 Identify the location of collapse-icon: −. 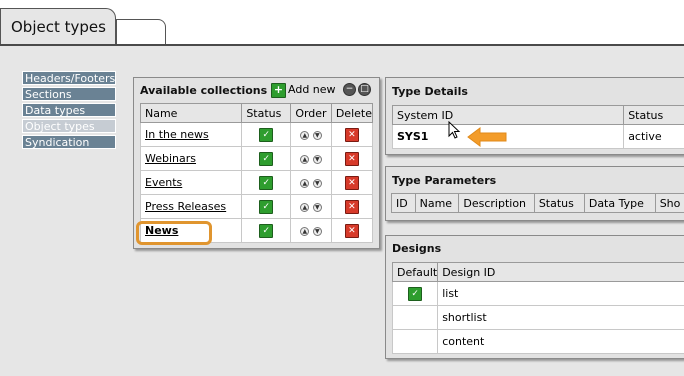
(349, 89).